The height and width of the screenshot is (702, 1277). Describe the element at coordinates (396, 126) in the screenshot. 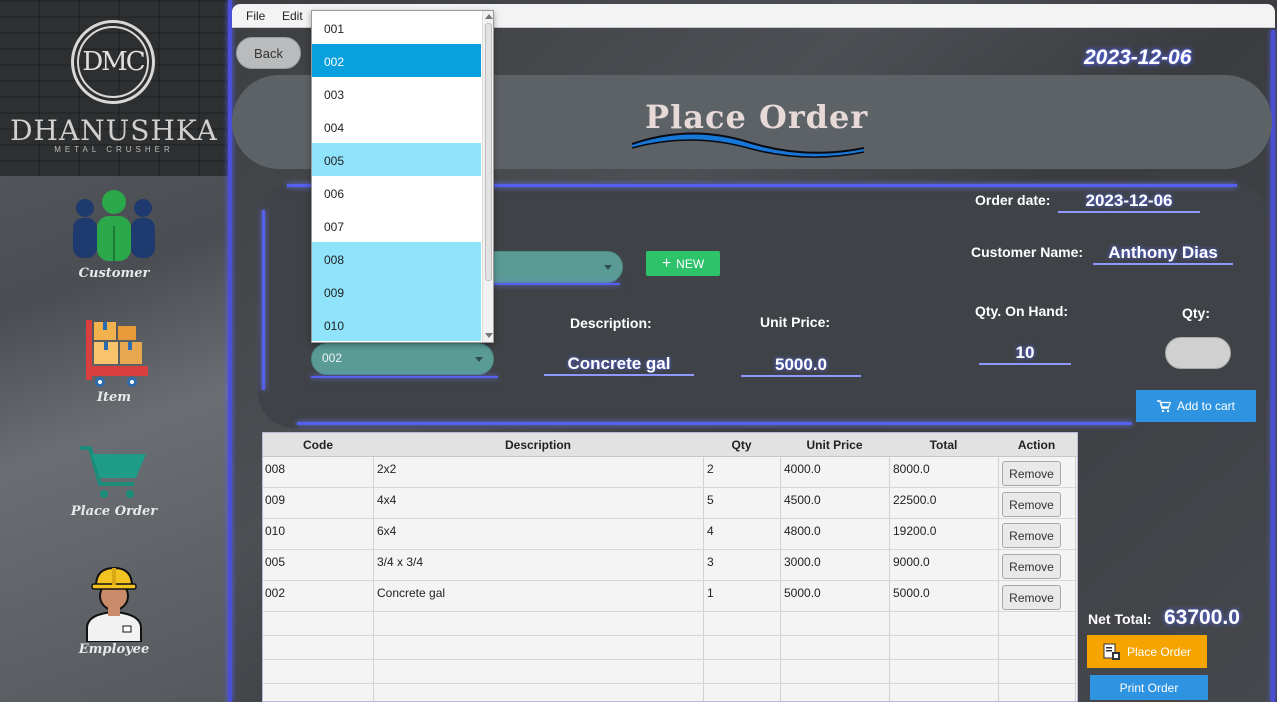

I see `dropdown-option: 004` at that location.